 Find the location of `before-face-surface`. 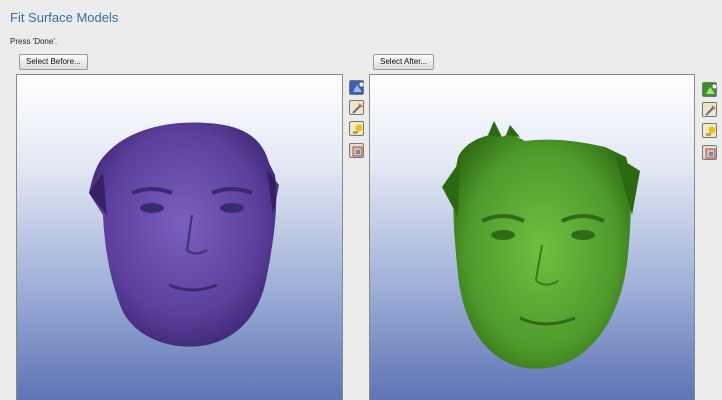

before-face-surface is located at coordinates (183, 234).